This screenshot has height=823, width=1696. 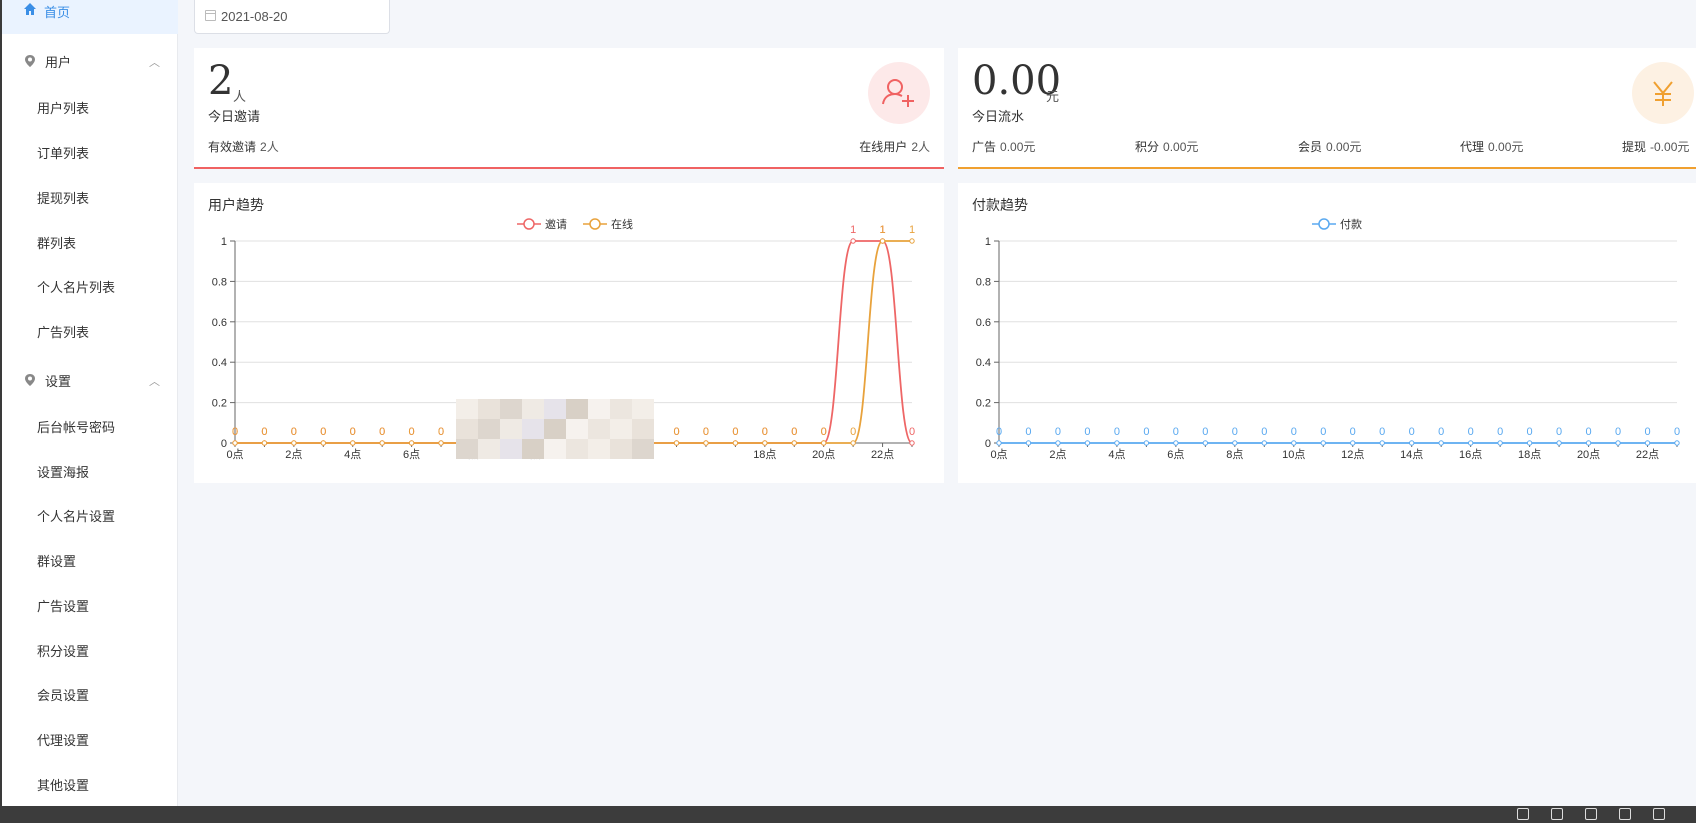 I want to click on os-taskbar, so click(x=848, y=814).